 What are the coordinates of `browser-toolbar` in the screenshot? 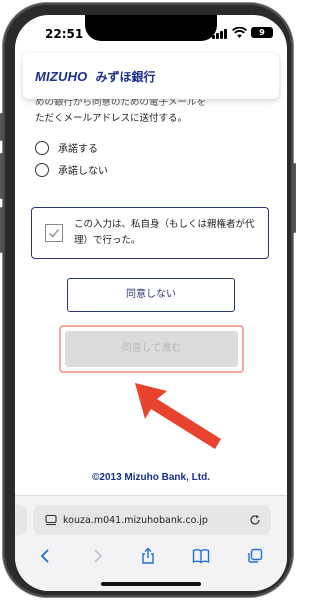 It's located at (151, 556).